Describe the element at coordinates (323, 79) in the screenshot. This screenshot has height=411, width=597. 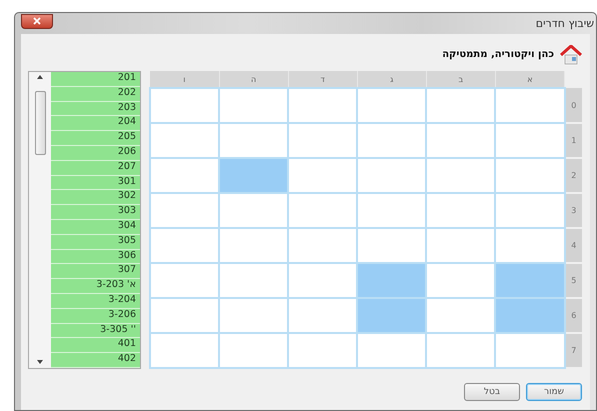
I see `column-header: ד` at that location.